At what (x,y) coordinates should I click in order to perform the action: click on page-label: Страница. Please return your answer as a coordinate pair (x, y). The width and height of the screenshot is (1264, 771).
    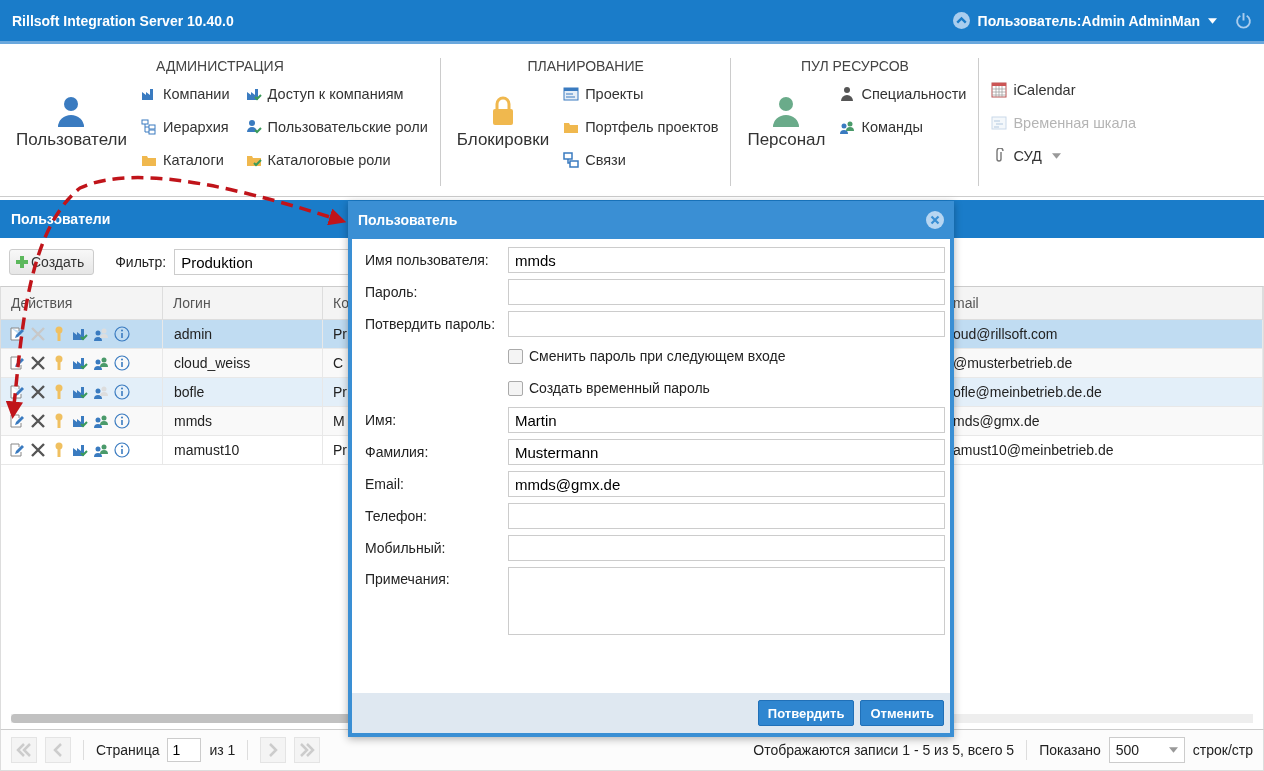
    Looking at the image, I should click on (128, 750).